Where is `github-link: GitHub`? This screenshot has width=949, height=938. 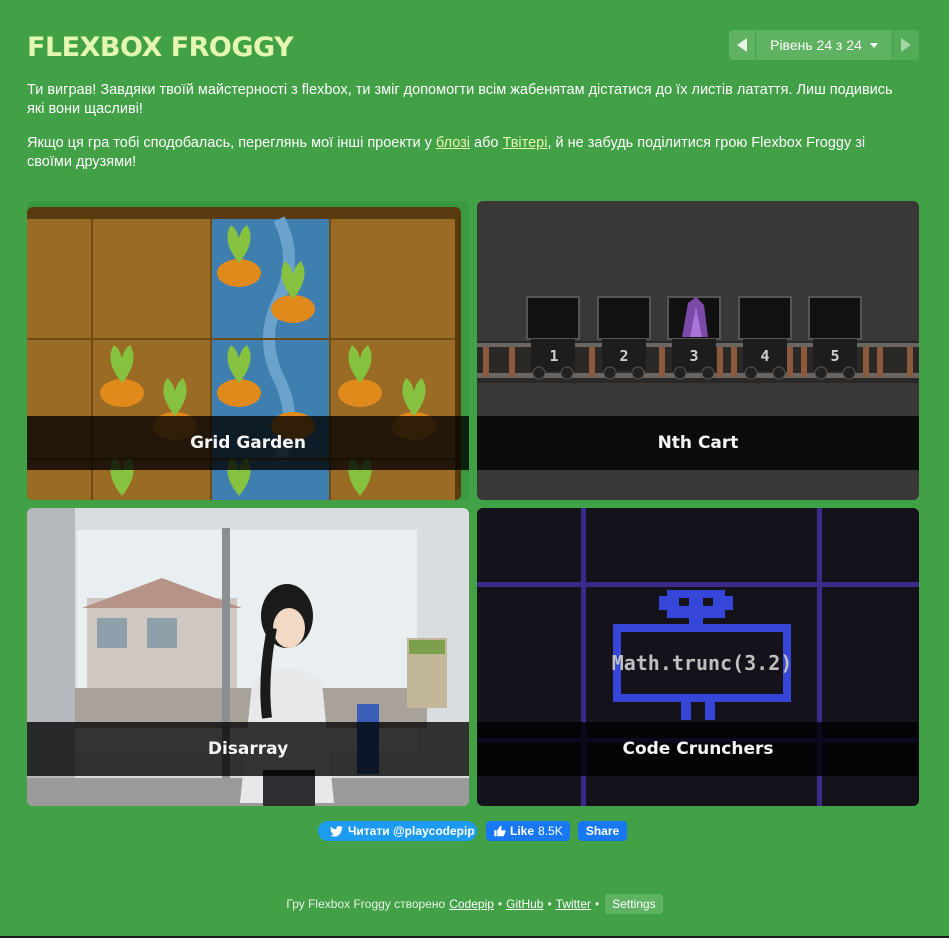 github-link: GitHub is located at coordinates (524, 904).